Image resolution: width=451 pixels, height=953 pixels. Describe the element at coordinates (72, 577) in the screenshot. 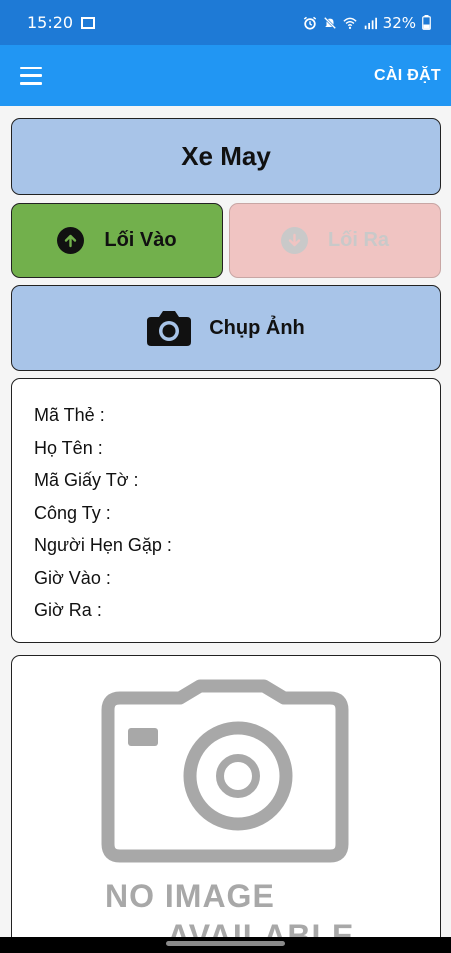

I see `time-in-label: Giờ Vào :` at that location.